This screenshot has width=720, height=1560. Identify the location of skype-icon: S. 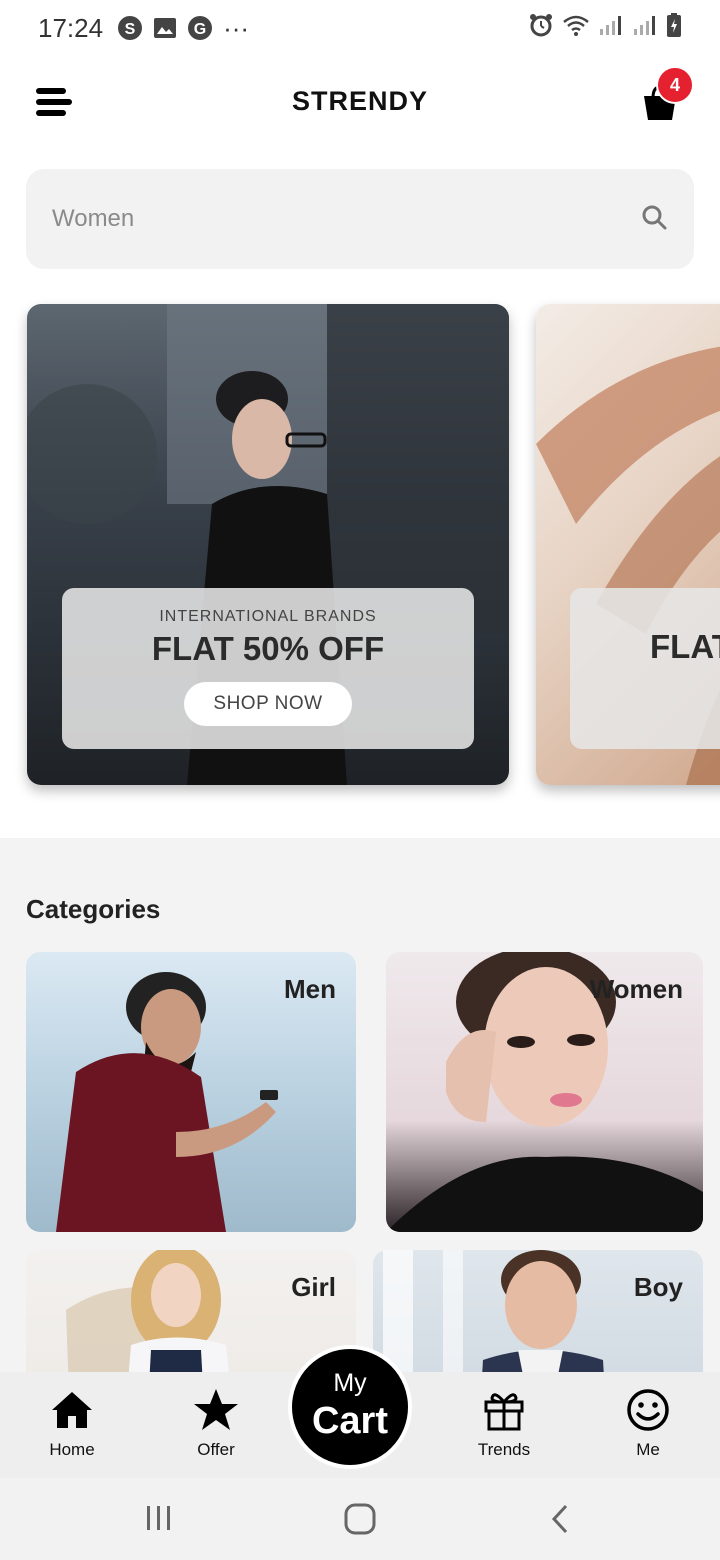
(130, 28).